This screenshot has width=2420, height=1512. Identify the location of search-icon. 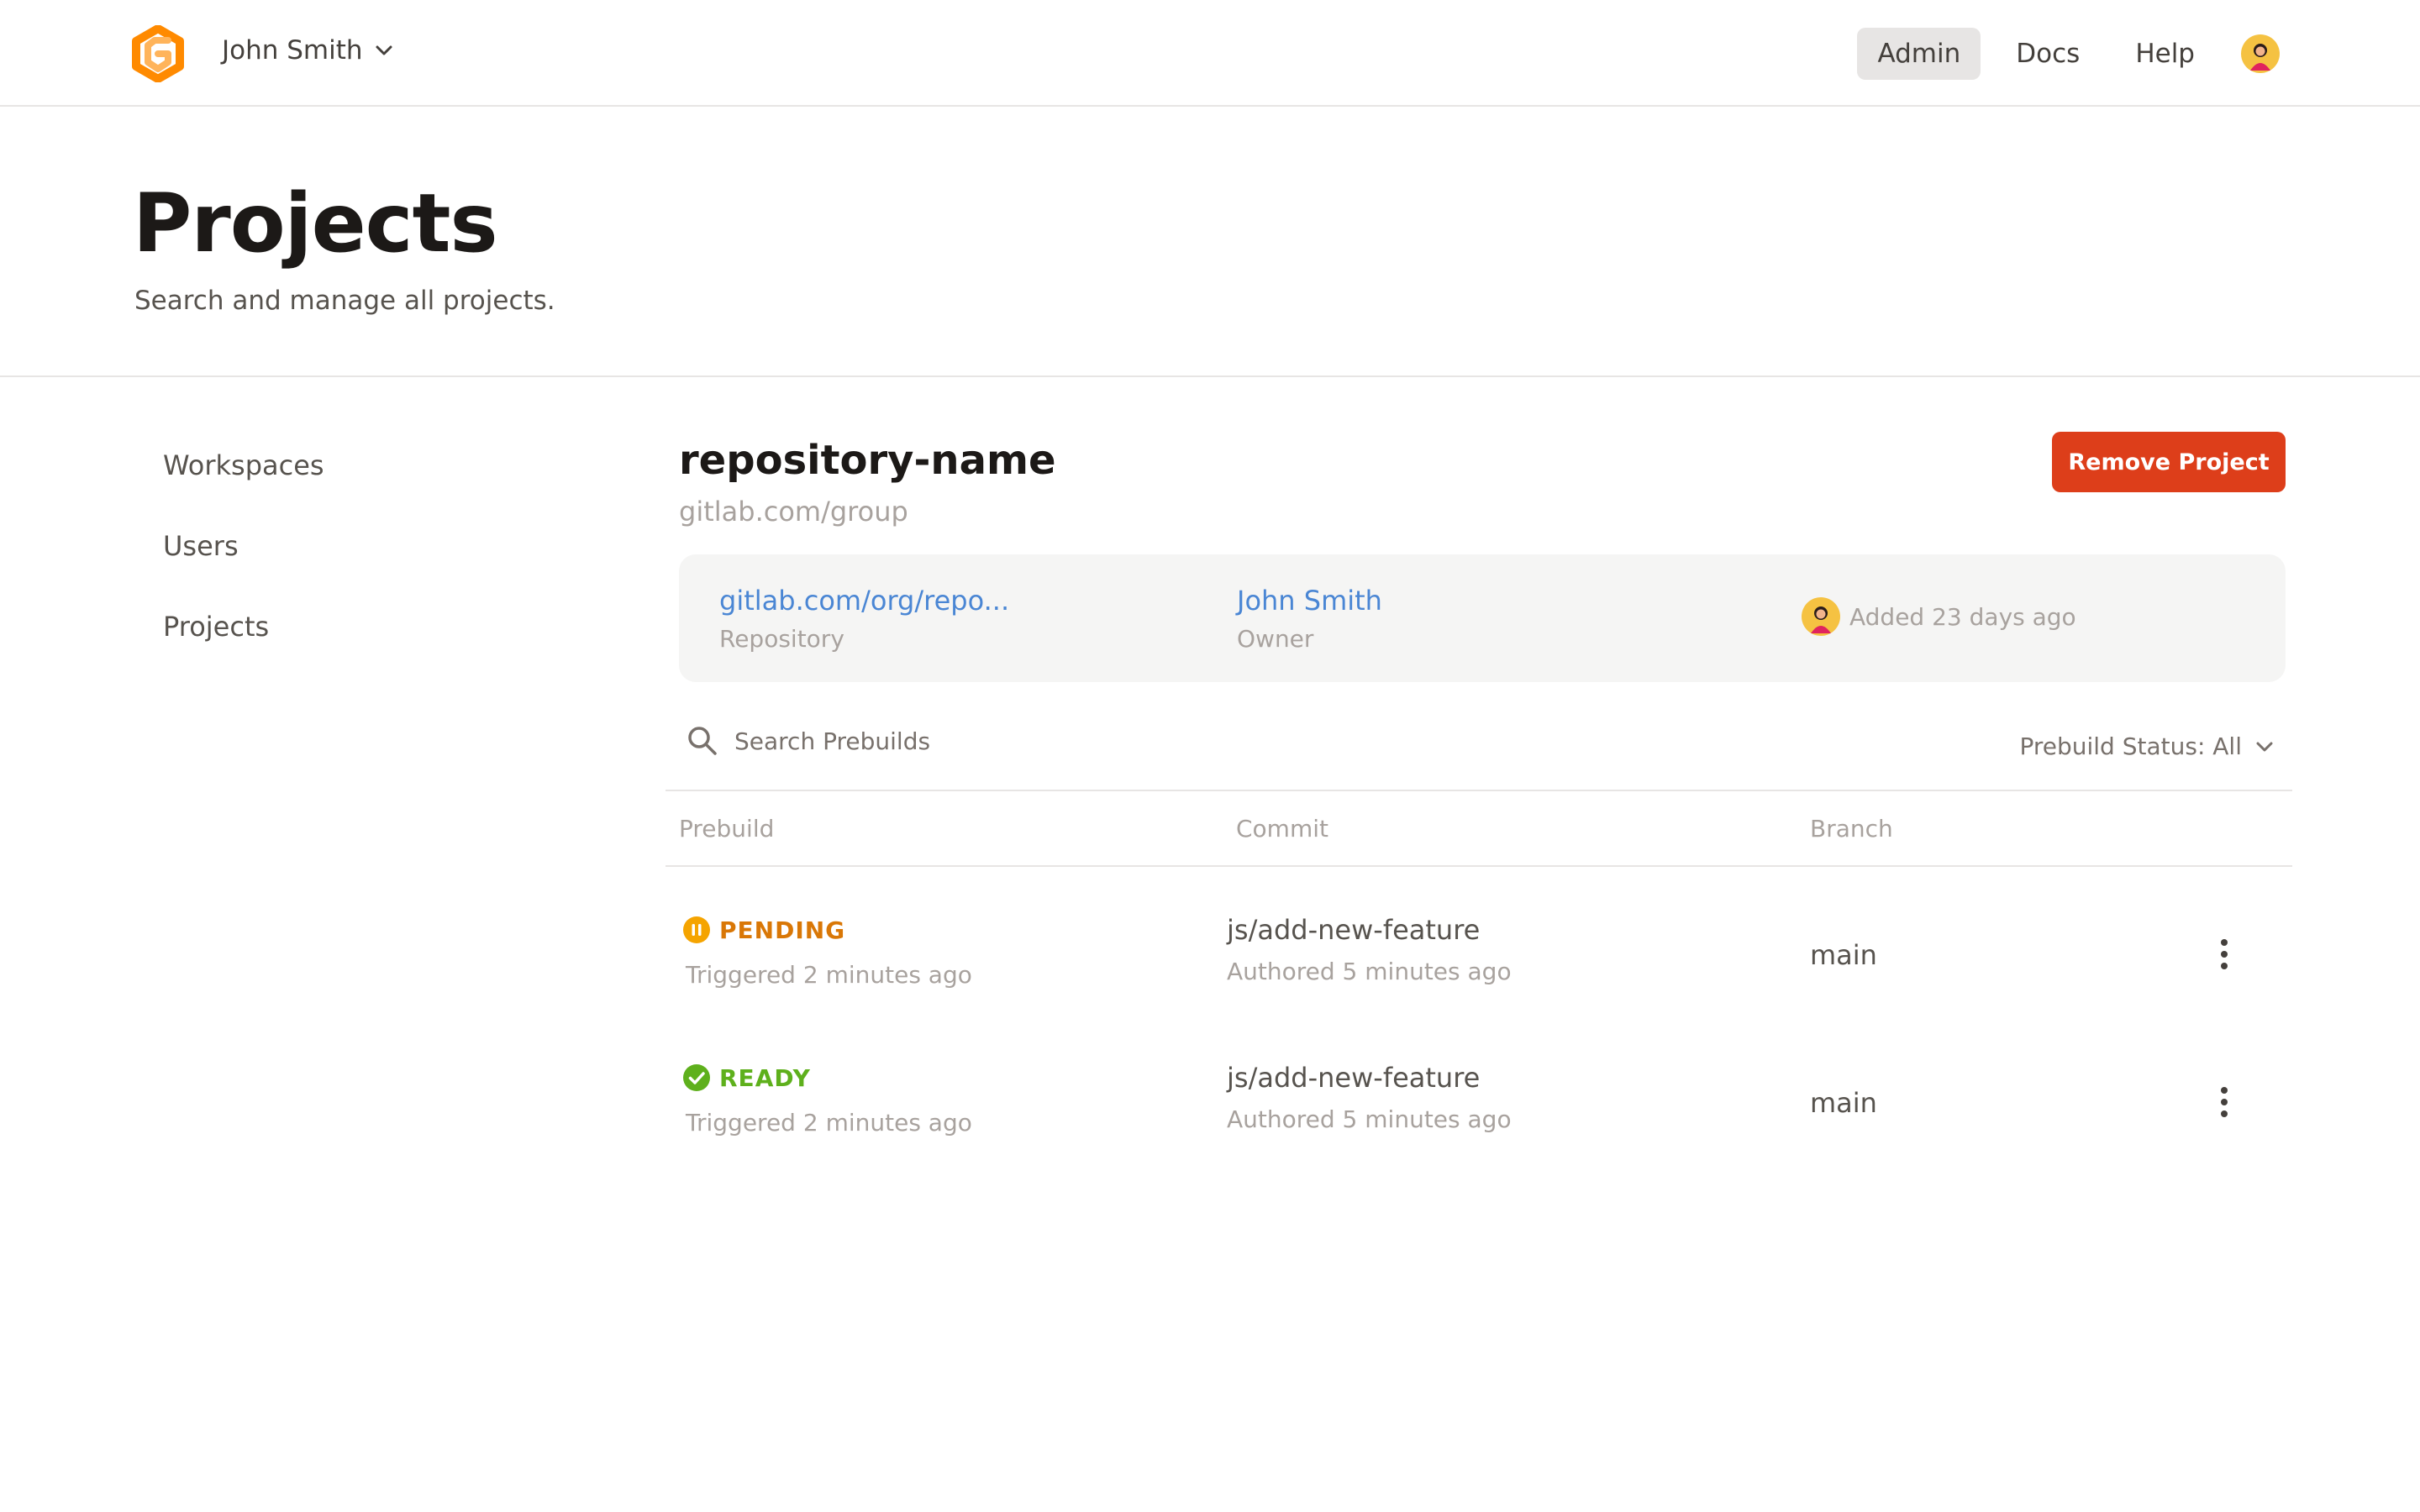
(703, 741).